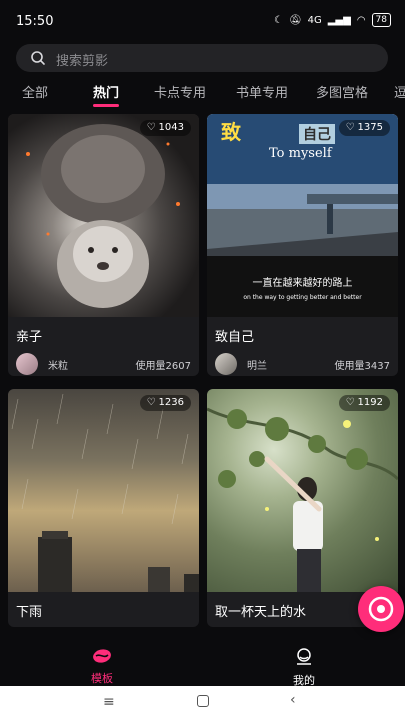 The height and width of the screenshot is (720, 405). Describe the element at coordinates (163, 366) in the screenshot. I see `usage-count: 使用量2607` at that location.